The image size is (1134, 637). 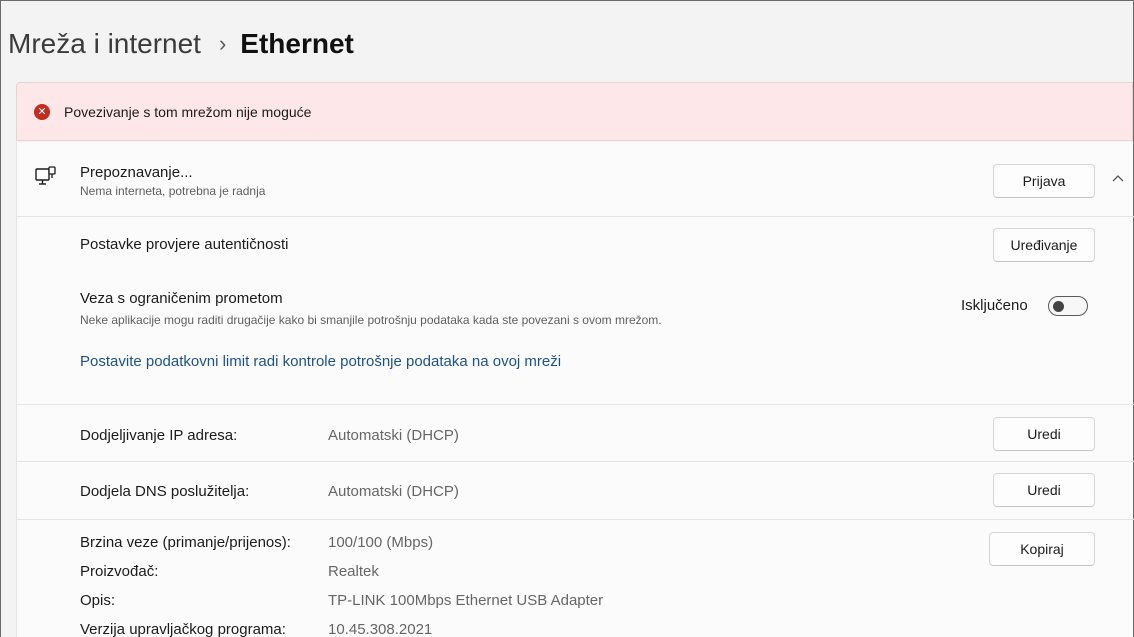 I want to click on property-value: Realtek, so click(x=353, y=571).